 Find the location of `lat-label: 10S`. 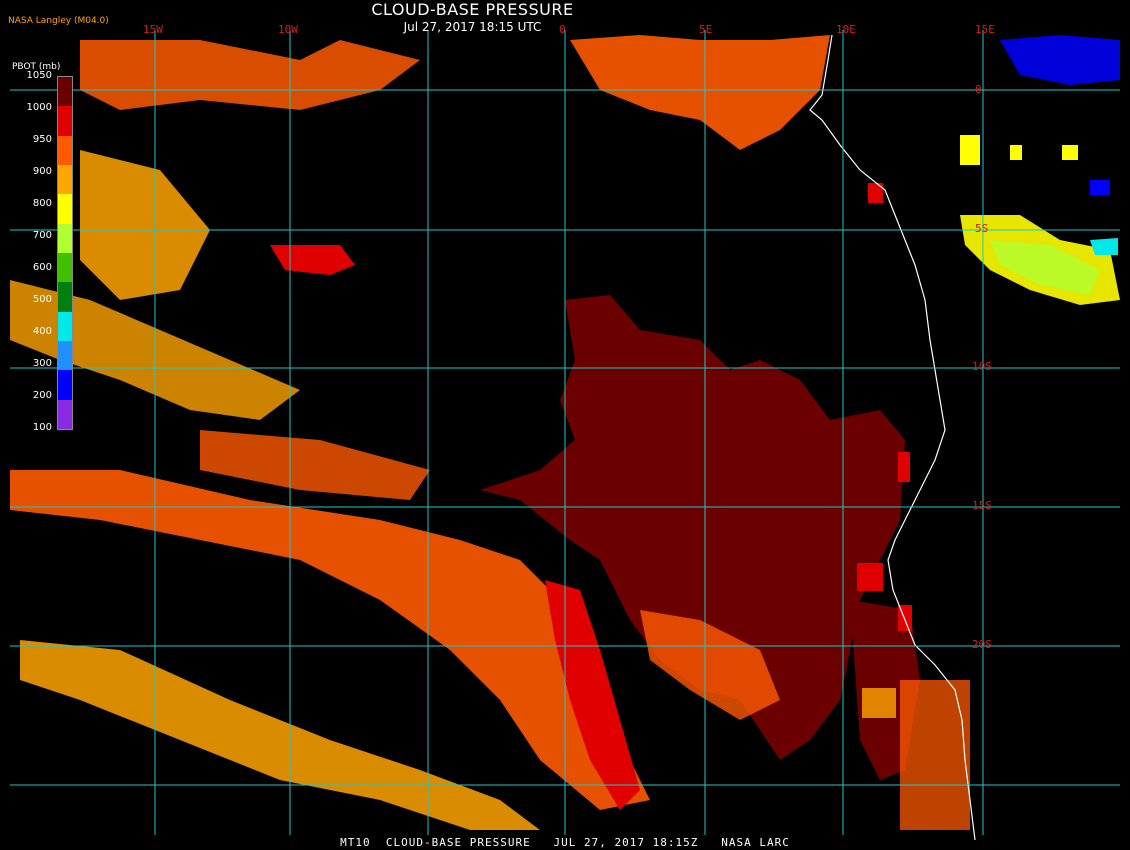

lat-label: 10S is located at coordinates (982, 366).